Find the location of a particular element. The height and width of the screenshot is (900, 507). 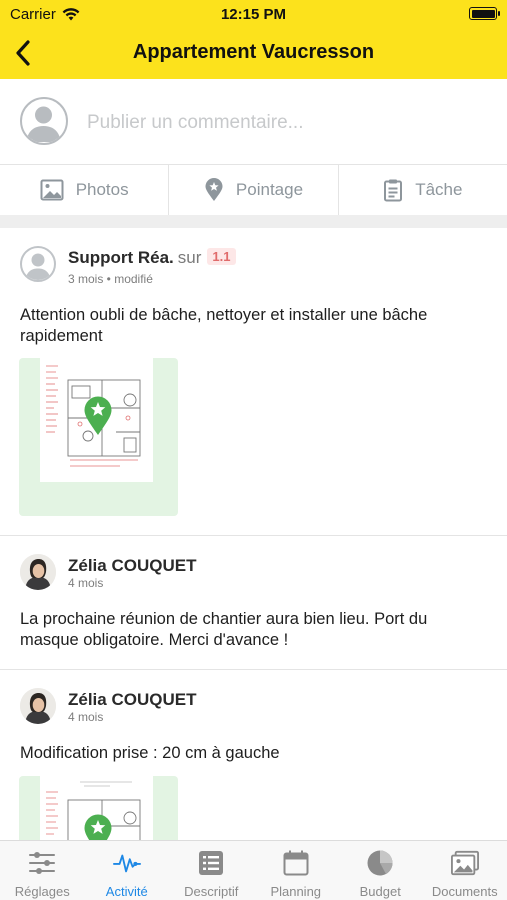

pointage-button: Pointage is located at coordinates (254, 190).